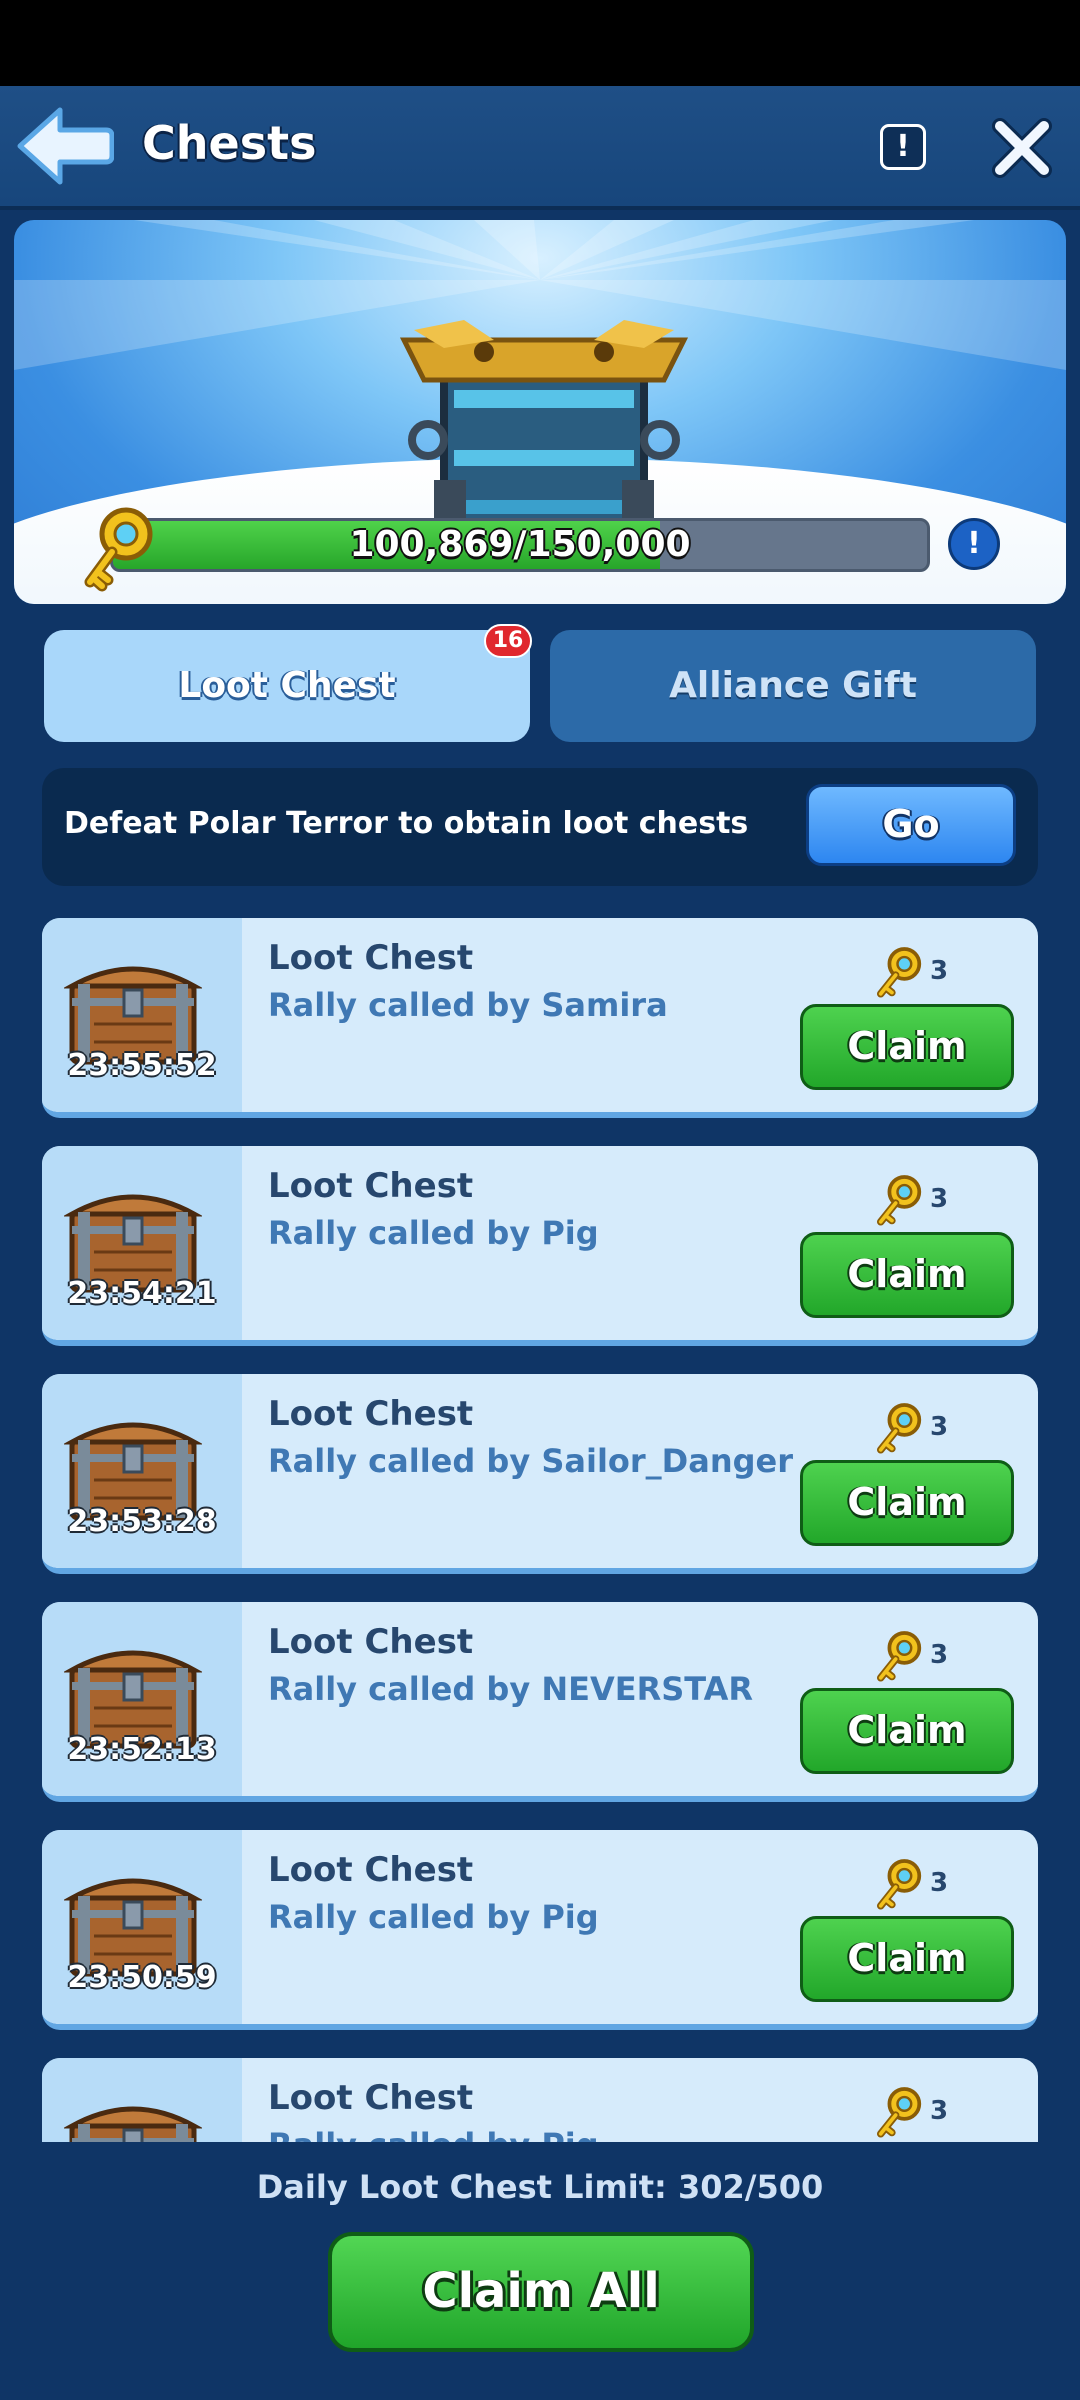 This screenshot has height=2400, width=1080. I want to click on chest-thumbnail: 23:55:52, so click(142, 1015).